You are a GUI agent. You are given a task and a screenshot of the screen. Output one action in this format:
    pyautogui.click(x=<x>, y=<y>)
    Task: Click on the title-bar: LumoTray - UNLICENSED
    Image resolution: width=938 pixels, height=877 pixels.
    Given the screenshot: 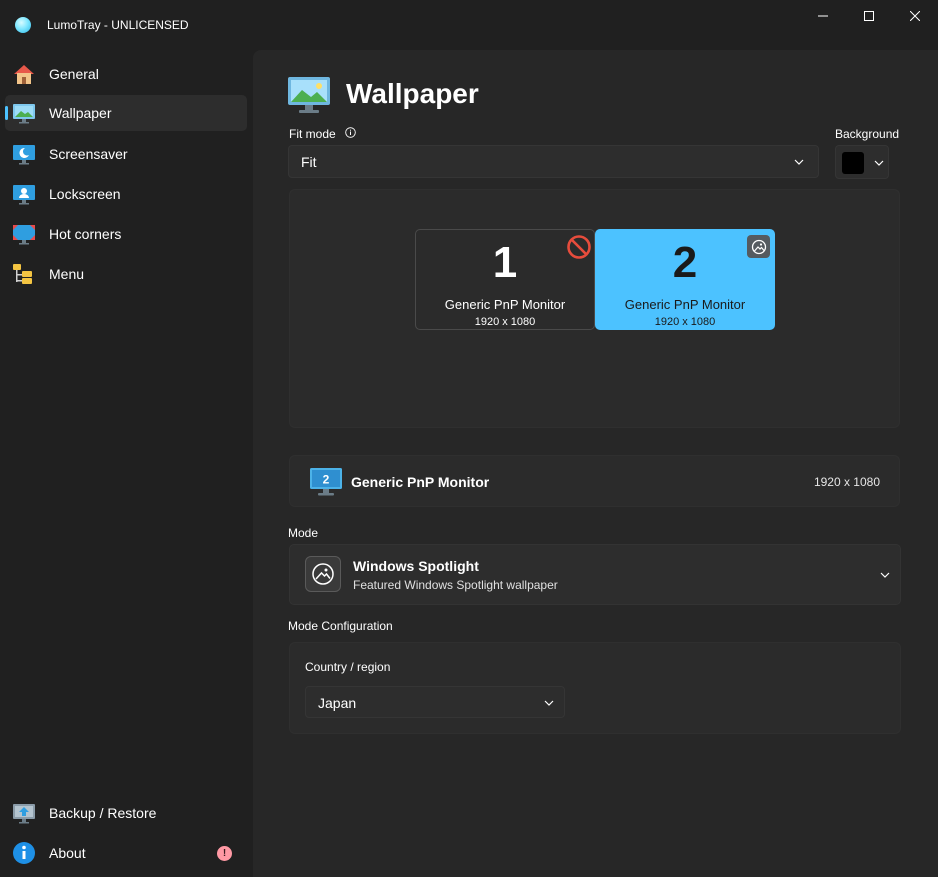 What is the action you would take?
    pyautogui.click(x=469, y=25)
    